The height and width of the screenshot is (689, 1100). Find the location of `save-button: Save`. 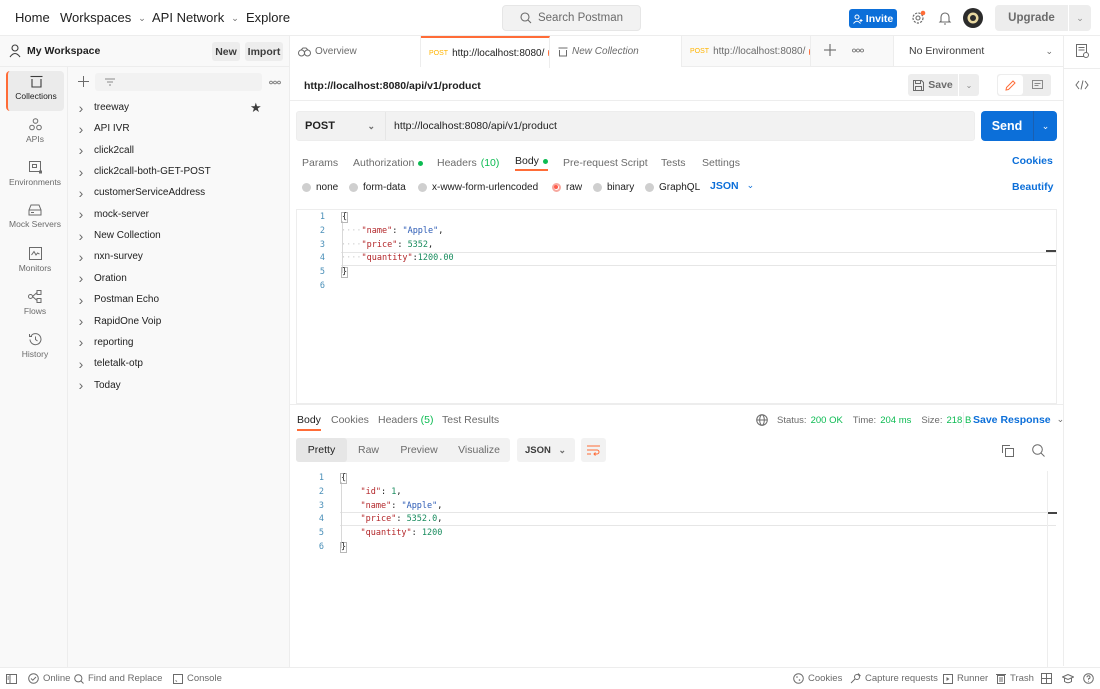

save-button: Save is located at coordinates (933, 85).